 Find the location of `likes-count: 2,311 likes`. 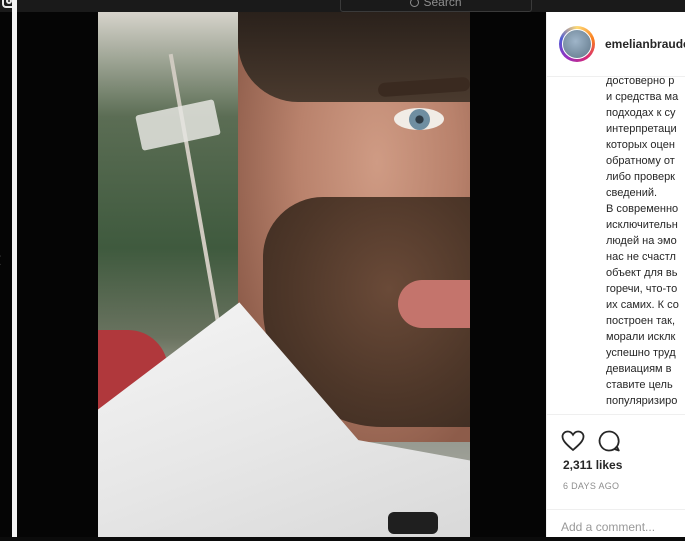

likes-count: 2,311 likes is located at coordinates (592, 465).